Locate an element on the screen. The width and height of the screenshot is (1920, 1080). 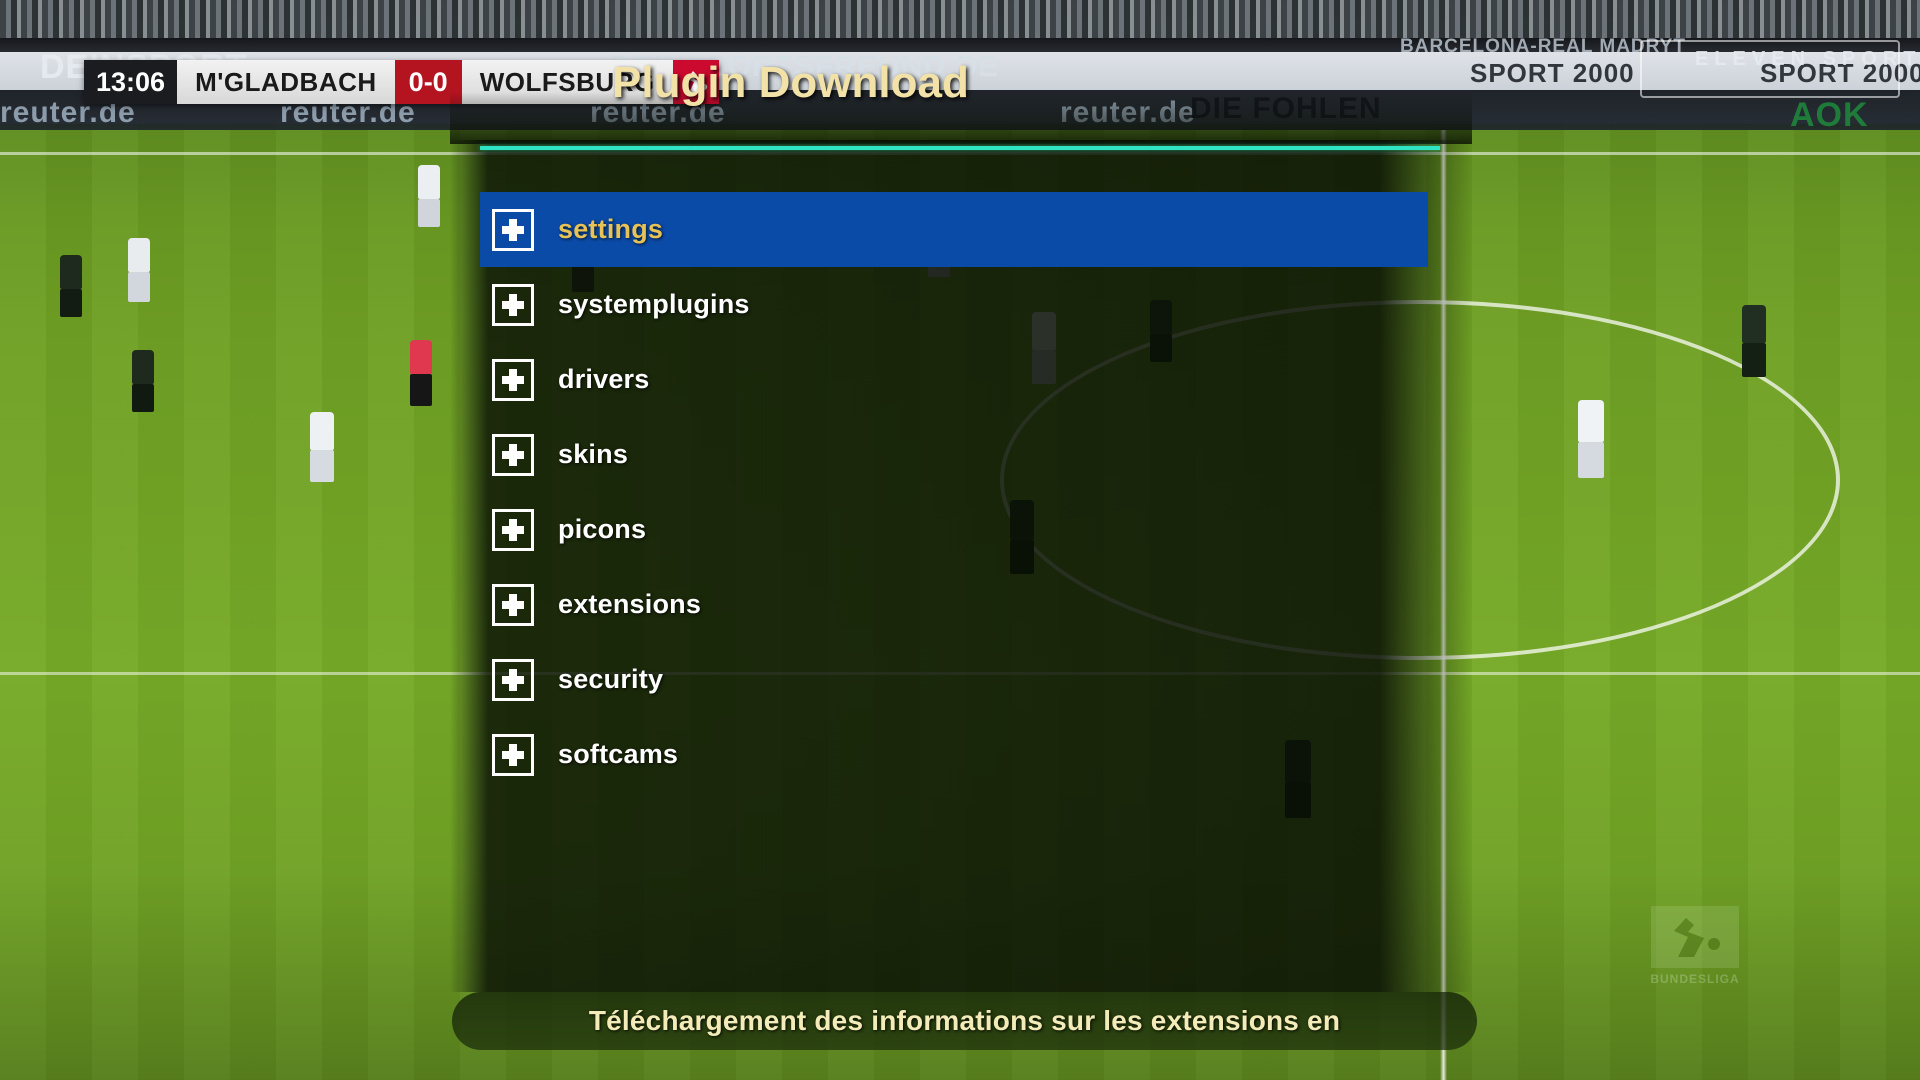
plugin-category-item-softcams: softcams is located at coordinates (954, 754).